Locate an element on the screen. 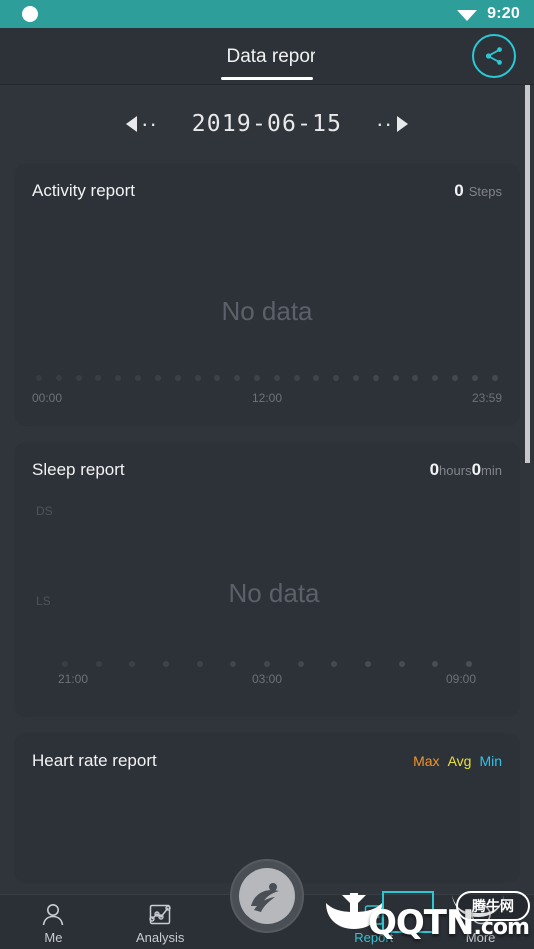 The image size is (534, 949). sleep-card-header: Sleep report 0 hours 0 min is located at coordinates (267, 461).